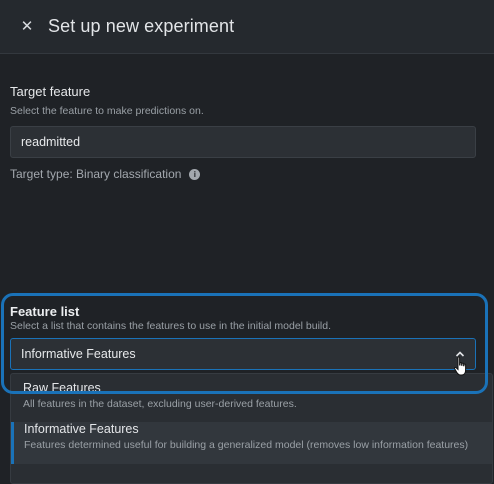 Image resolution: width=494 pixels, height=484 pixels. I want to click on target-type-row: Target type: Binary classification i, so click(105, 174).